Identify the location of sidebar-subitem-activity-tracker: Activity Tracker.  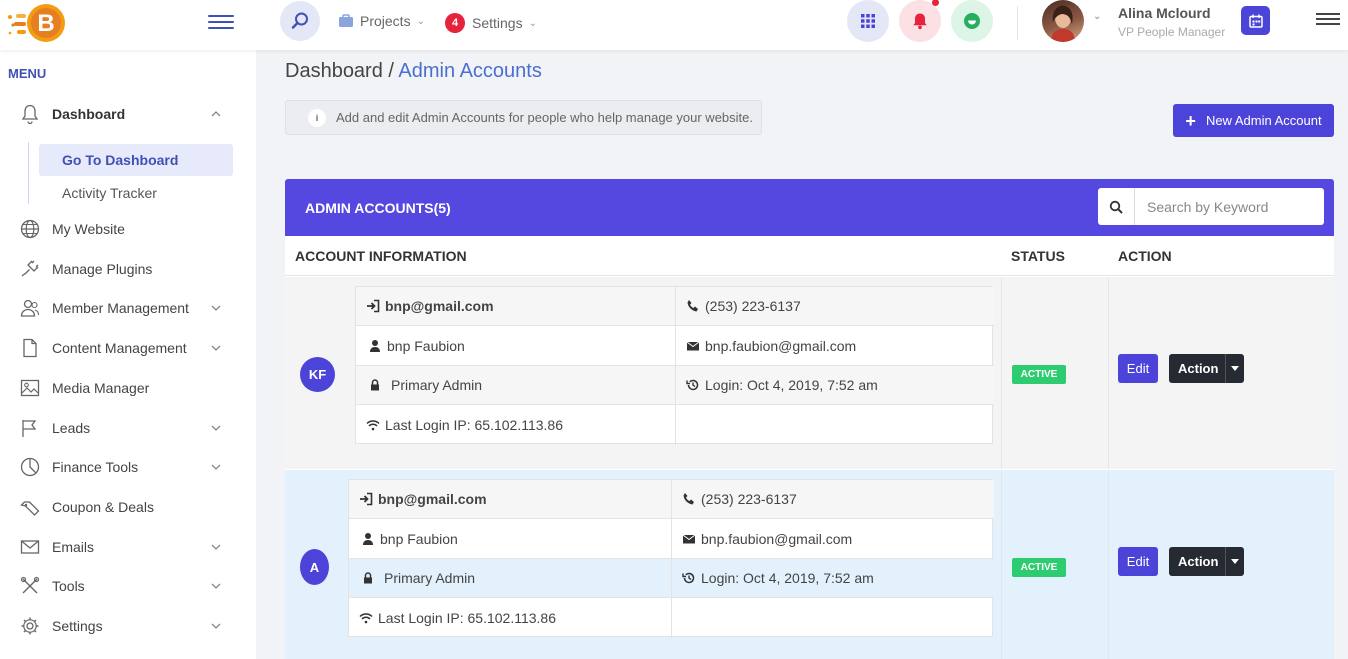
(136, 193).